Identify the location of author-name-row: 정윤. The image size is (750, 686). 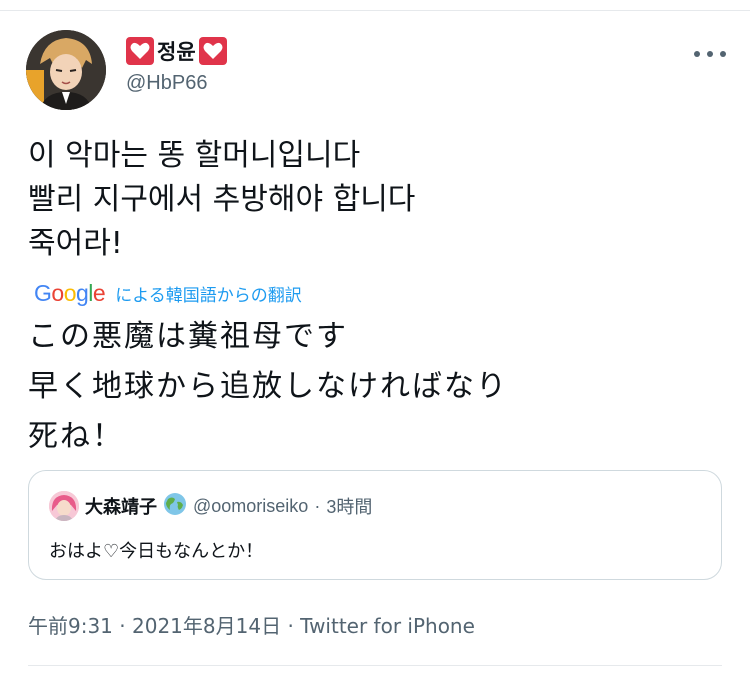
(176, 51).